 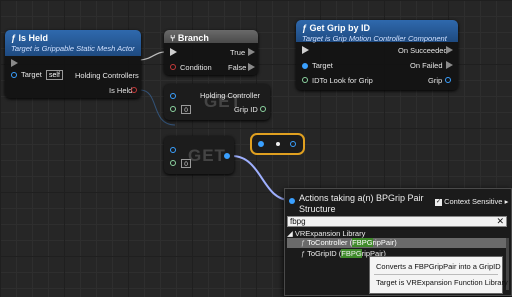 What do you see at coordinates (173, 163) in the screenshot?
I see `array-index-pin` at bounding box center [173, 163].